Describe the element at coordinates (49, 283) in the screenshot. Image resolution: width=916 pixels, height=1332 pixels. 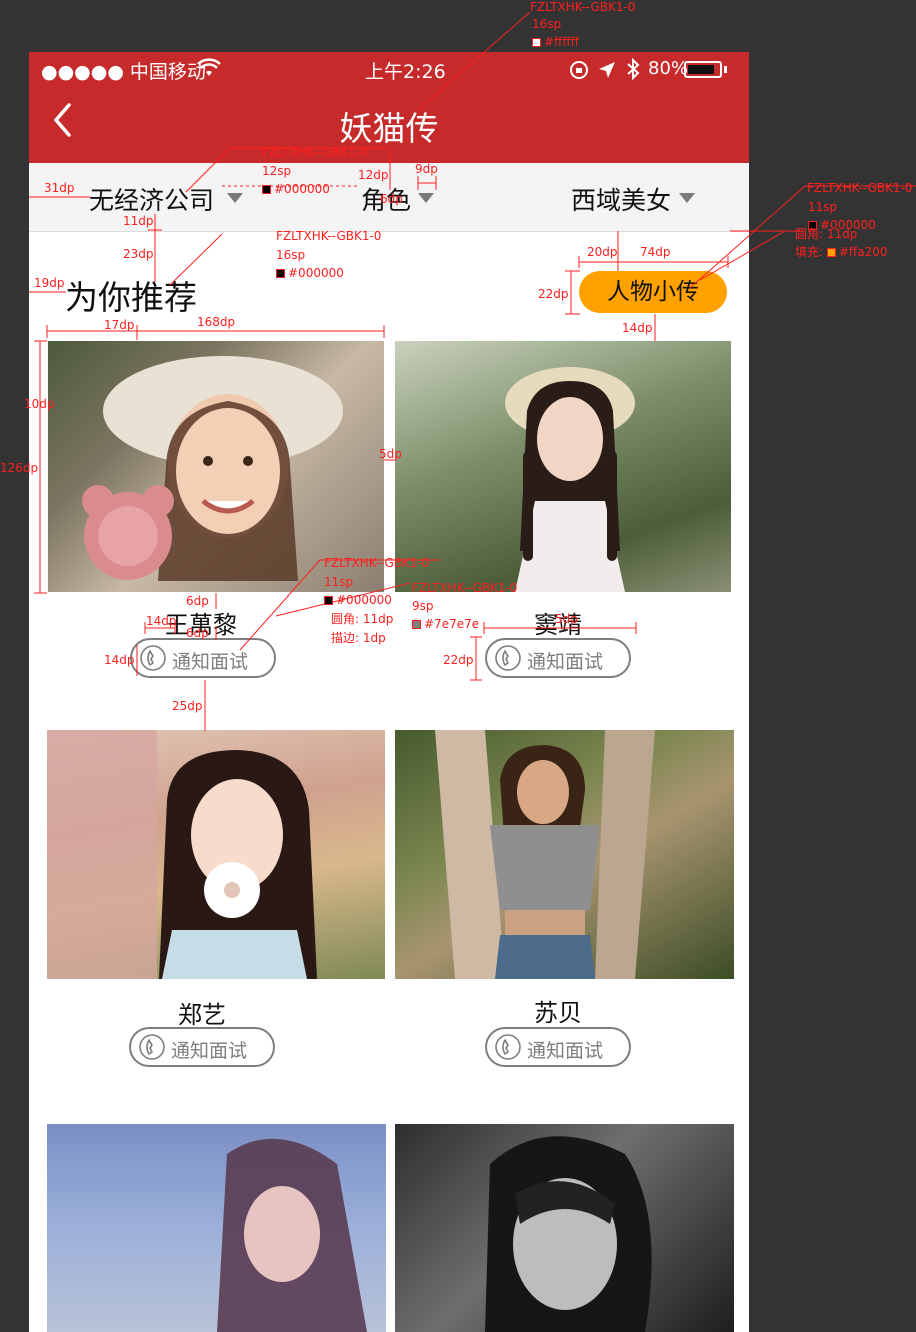
I see `dim-label: 19dp` at that location.